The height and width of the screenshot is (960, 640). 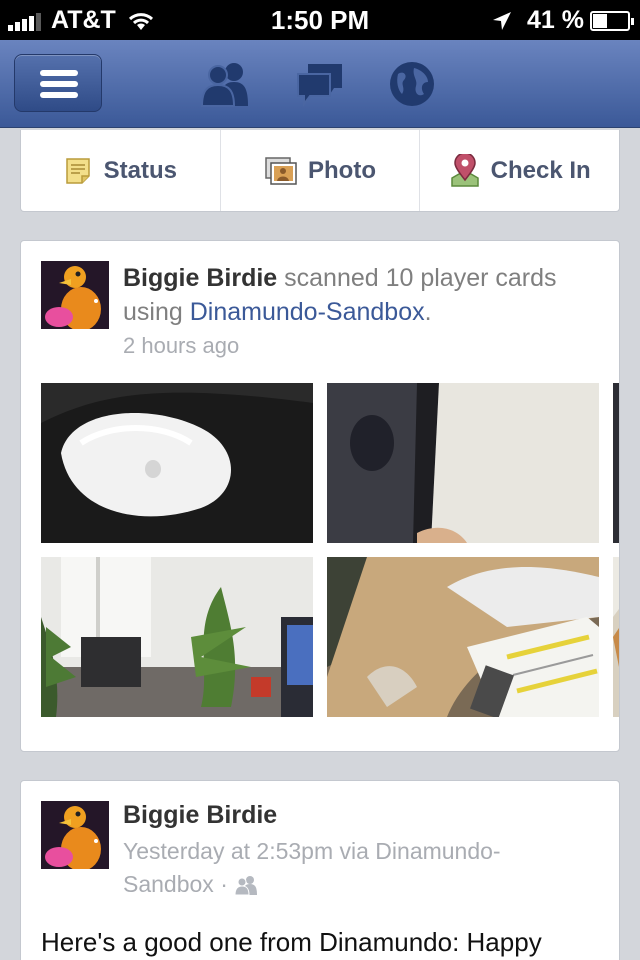 I want to click on composer-bar: Status Photo Check In, so click(x=320, y=171).